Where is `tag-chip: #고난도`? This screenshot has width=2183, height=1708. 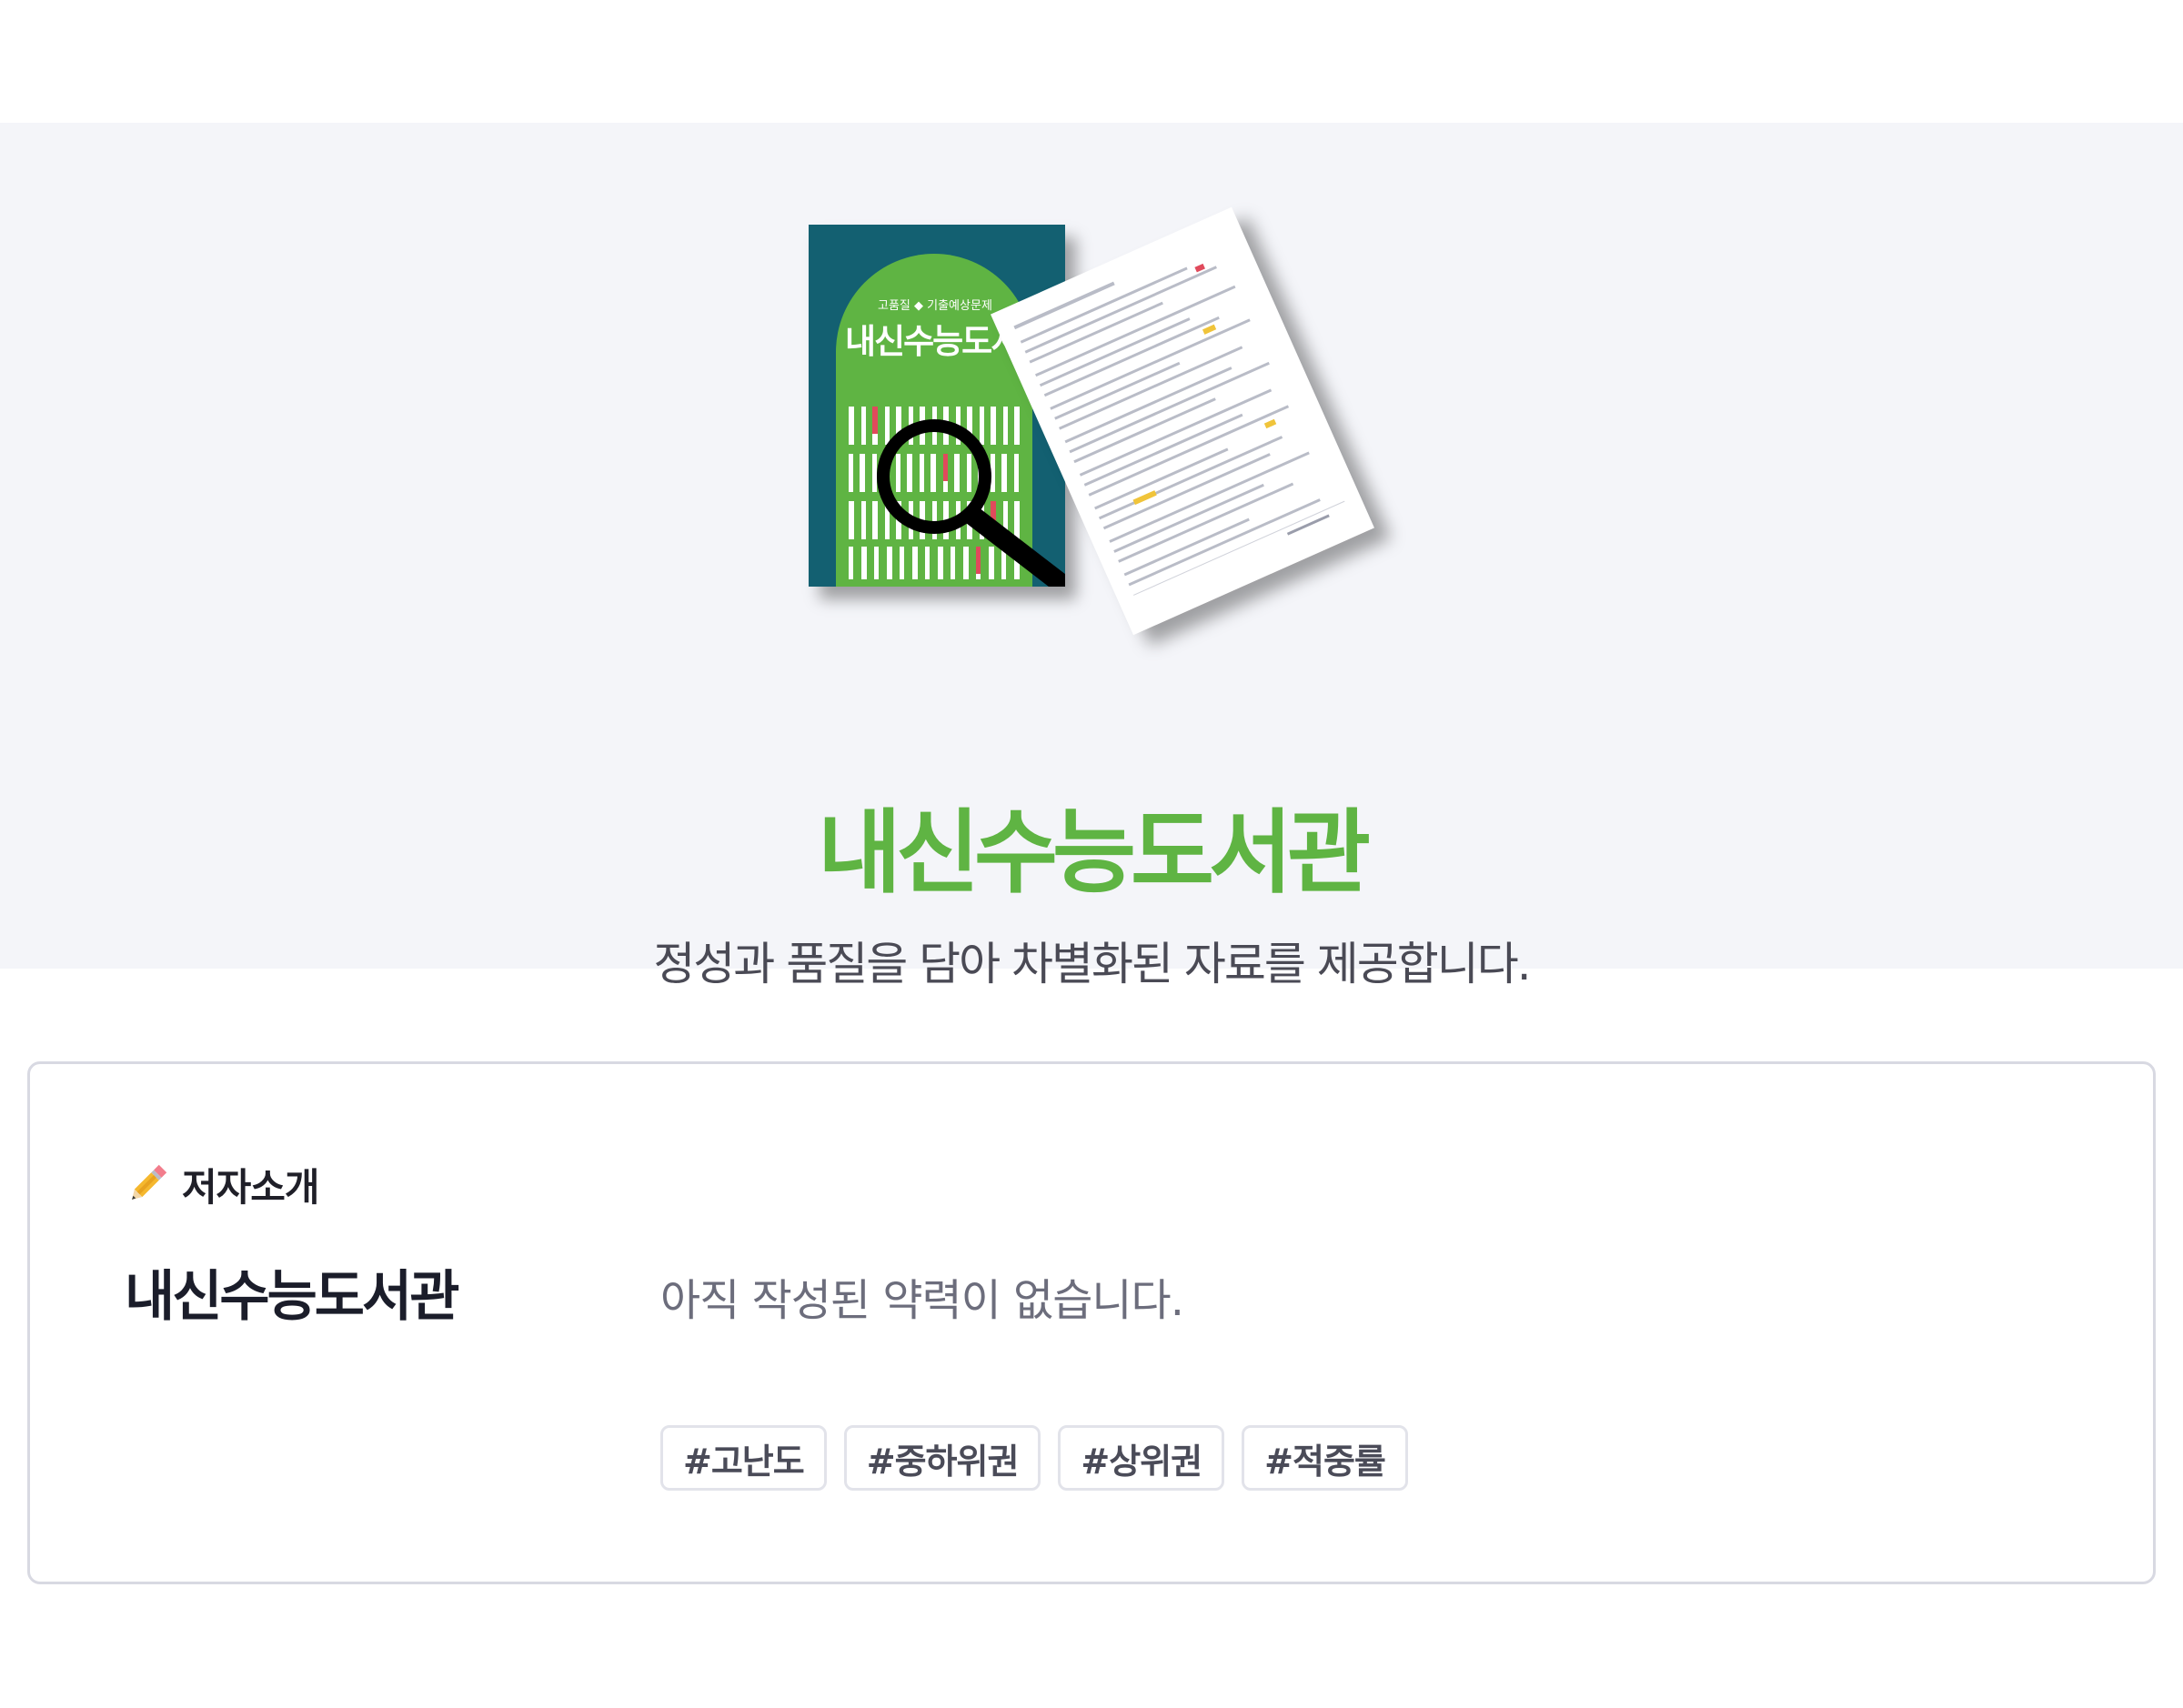
tag-chip: #고난도 is located at coordinates (743, 1458).